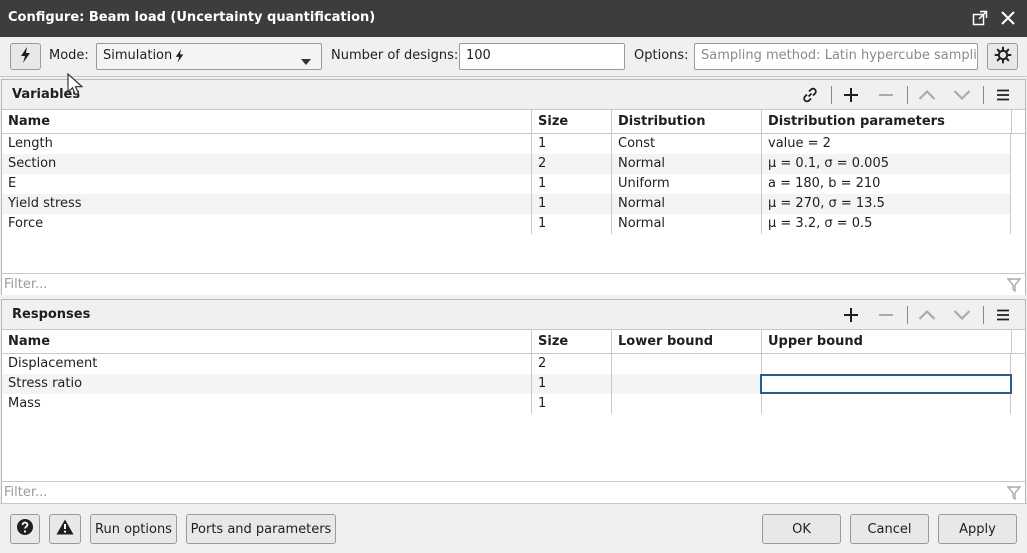 The height and width of the screenshot is (553, 1027). Describe the element at coordinates (687, 144) in the screenshot. I see `table-cell: Const` at that location.